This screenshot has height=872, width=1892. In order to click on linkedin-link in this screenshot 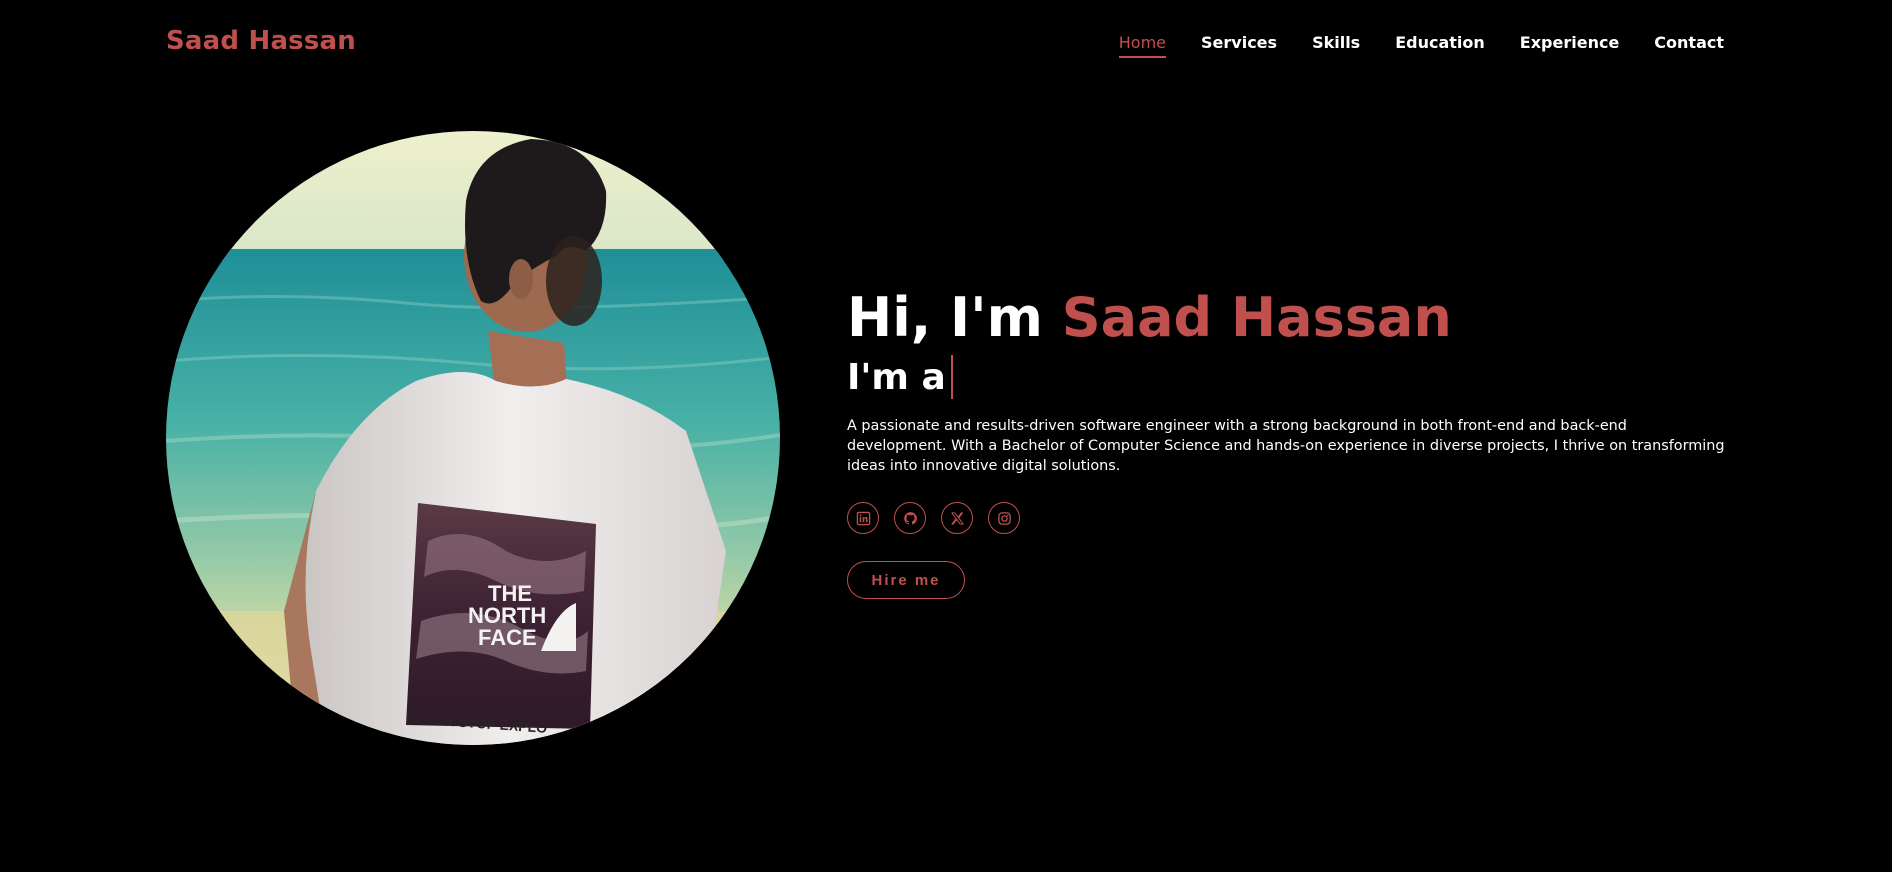, I will do `click(863, 518)`.